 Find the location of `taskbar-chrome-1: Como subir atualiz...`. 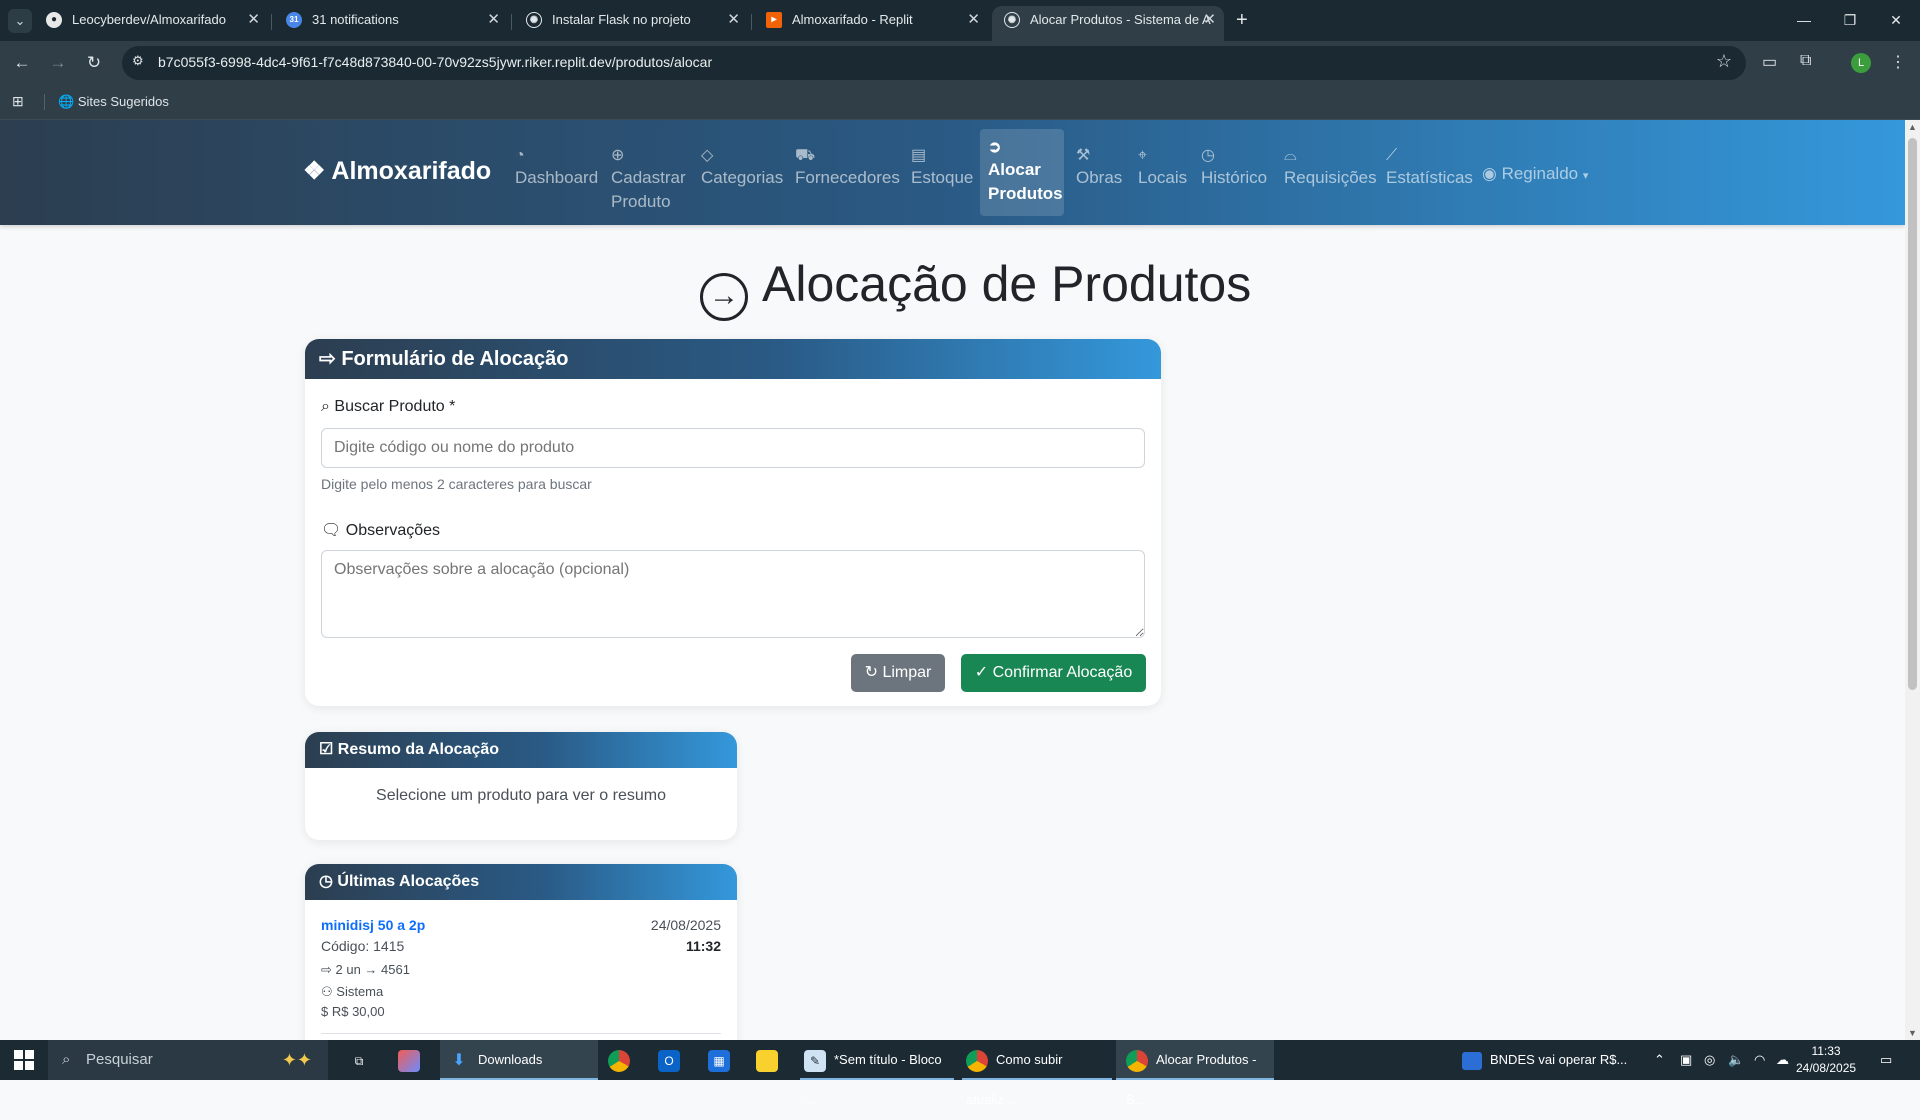

taskbar-chrome-1: Como subir atualiz... is located at coordinates (1037, 1073).